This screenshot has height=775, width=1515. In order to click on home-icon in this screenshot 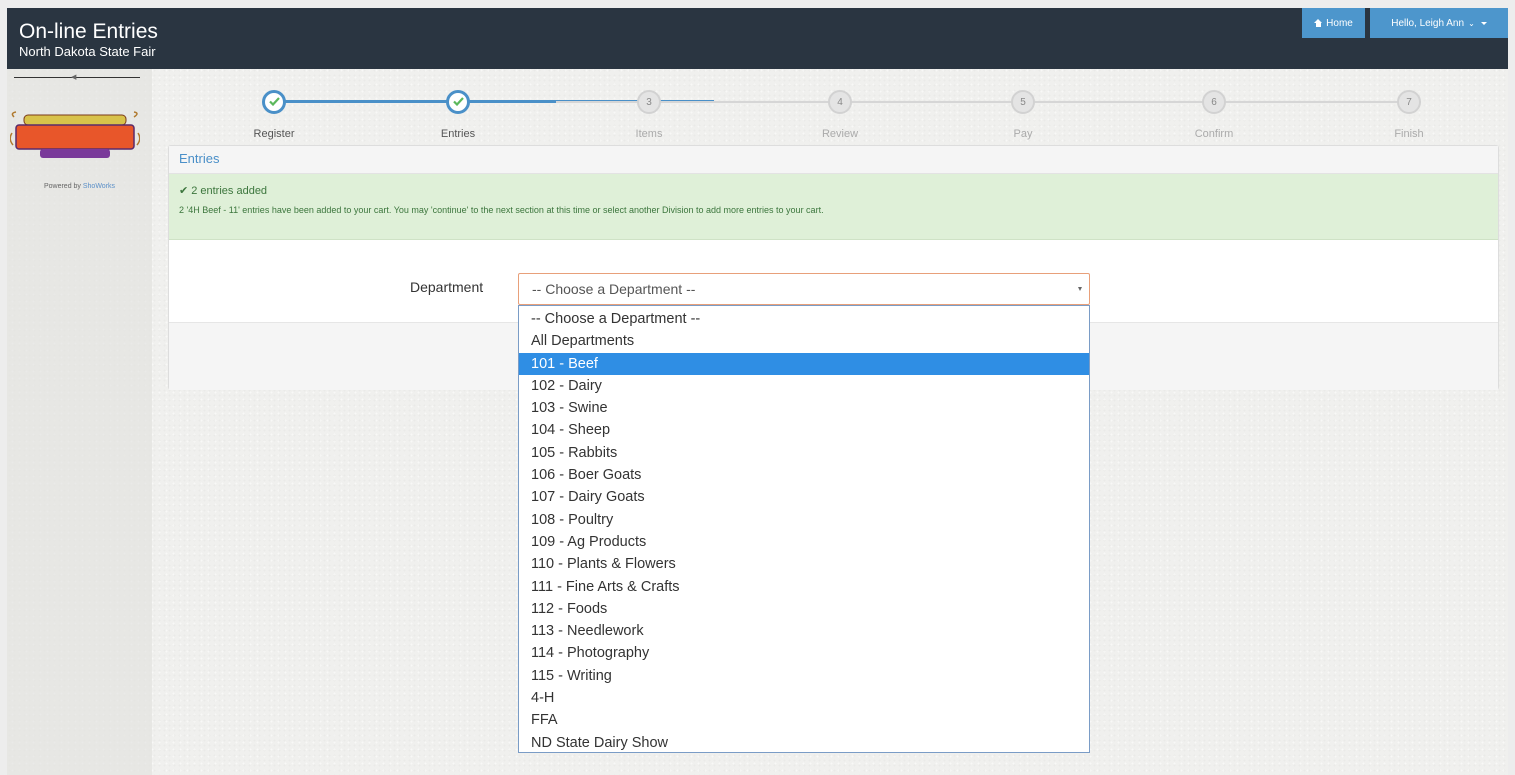, I will do `click(1318, 23)`.